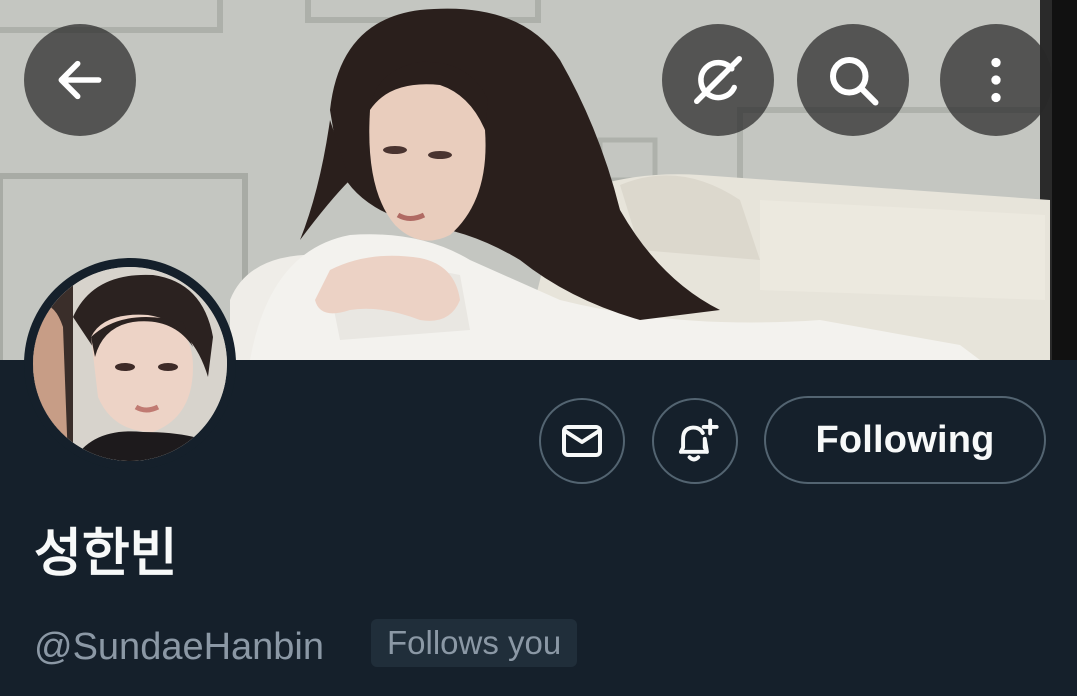 This screenshot has height=696, width=1077. I want to click on arrow-left-icon, so click(80, 80).